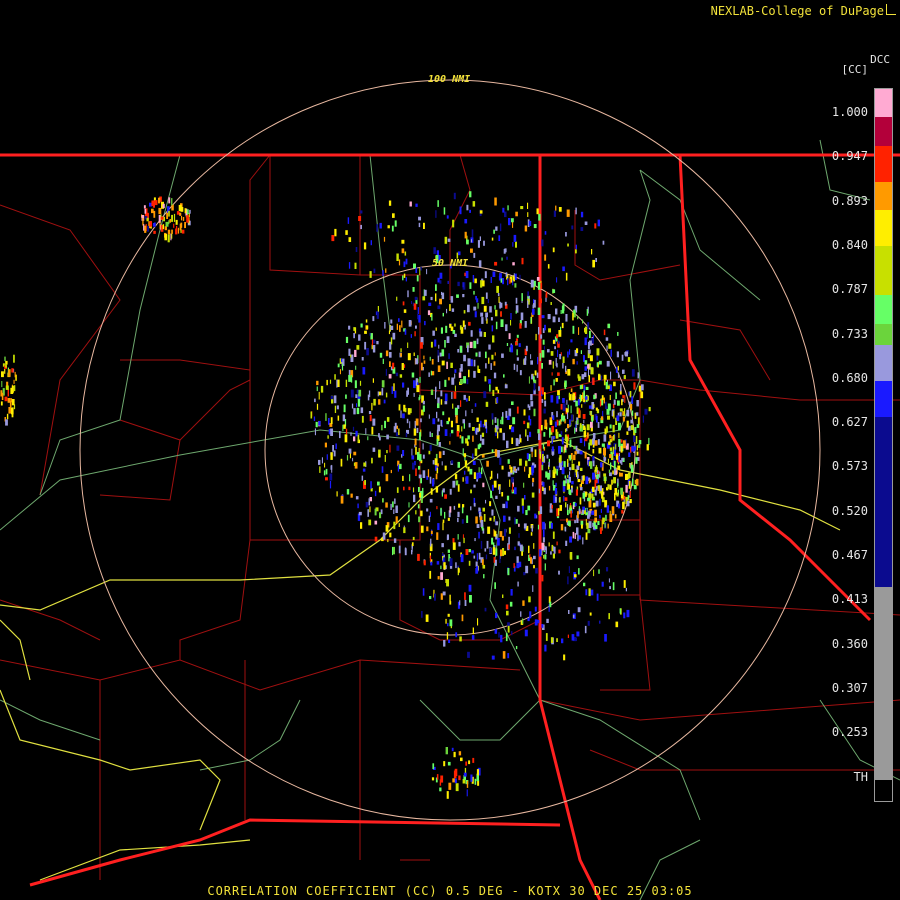 The height and width of the screenshot is (900, 900). Describe the element at coordinates (849, 732) in the screenshot. I see `scale-tick-label: 0.253` at that location.